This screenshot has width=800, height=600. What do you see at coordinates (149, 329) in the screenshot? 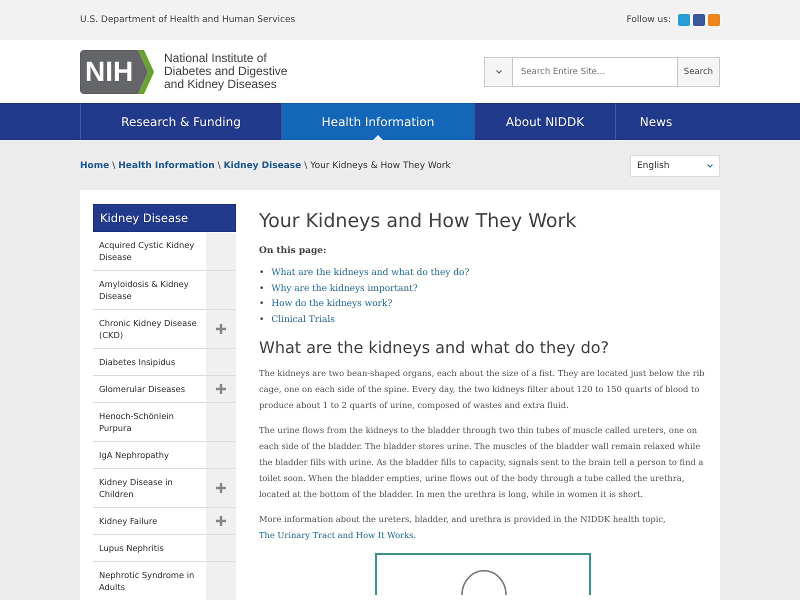
I see `sidebar-item: Chronic Kidney Disease (CKD)` at bounding box center [149, 329].